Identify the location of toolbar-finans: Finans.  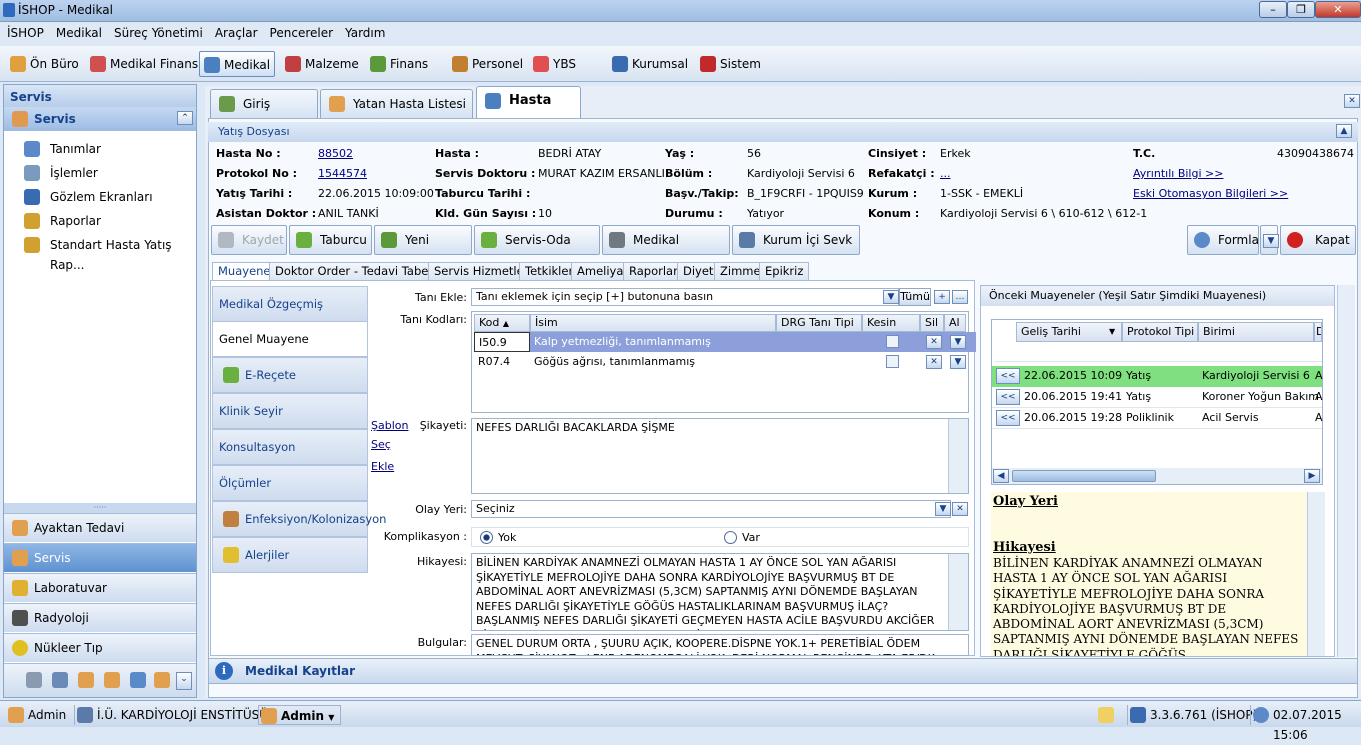
(397, 64).